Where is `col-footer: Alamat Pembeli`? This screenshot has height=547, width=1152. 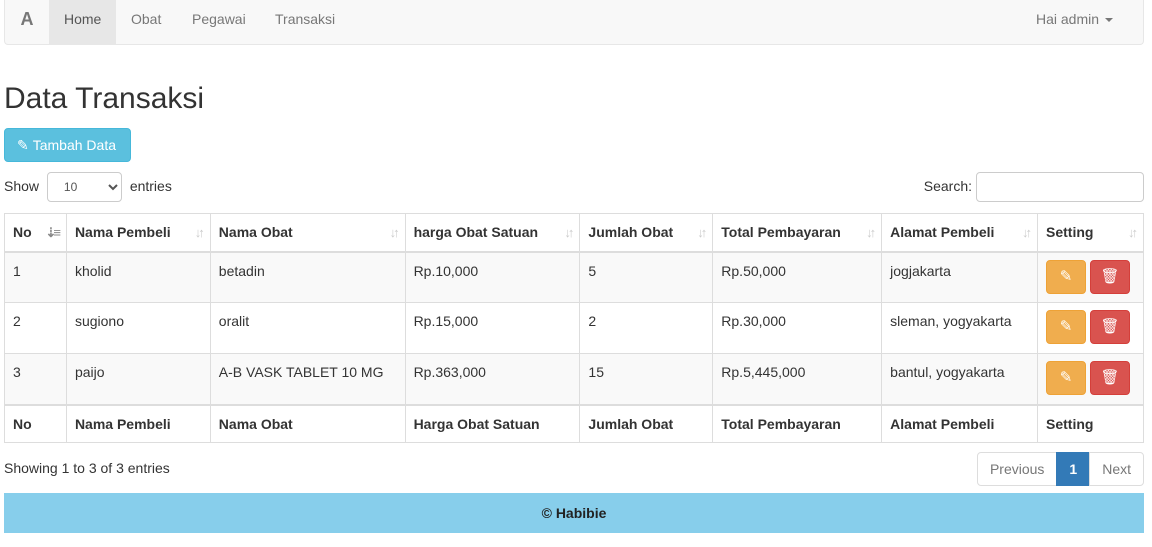 col-footer: Alamat Pembeli is located at coordinates (960, 423).